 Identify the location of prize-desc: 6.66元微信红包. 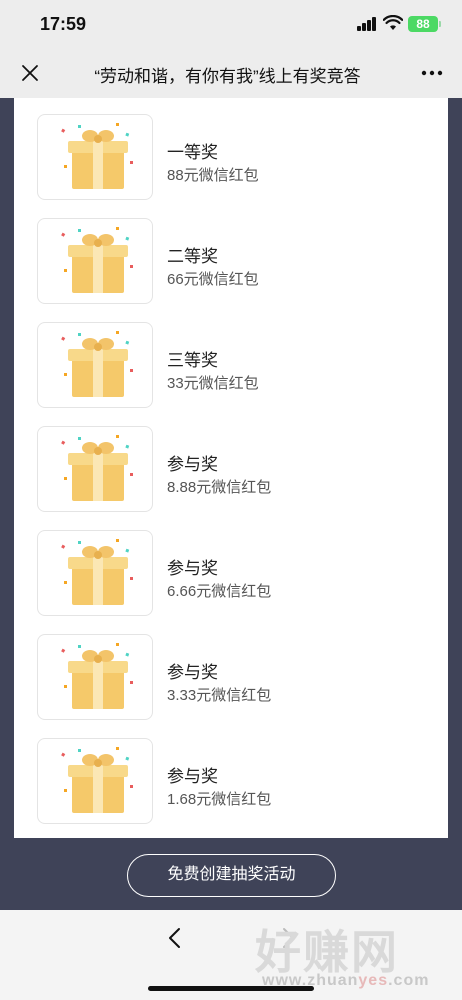
(219, 591).